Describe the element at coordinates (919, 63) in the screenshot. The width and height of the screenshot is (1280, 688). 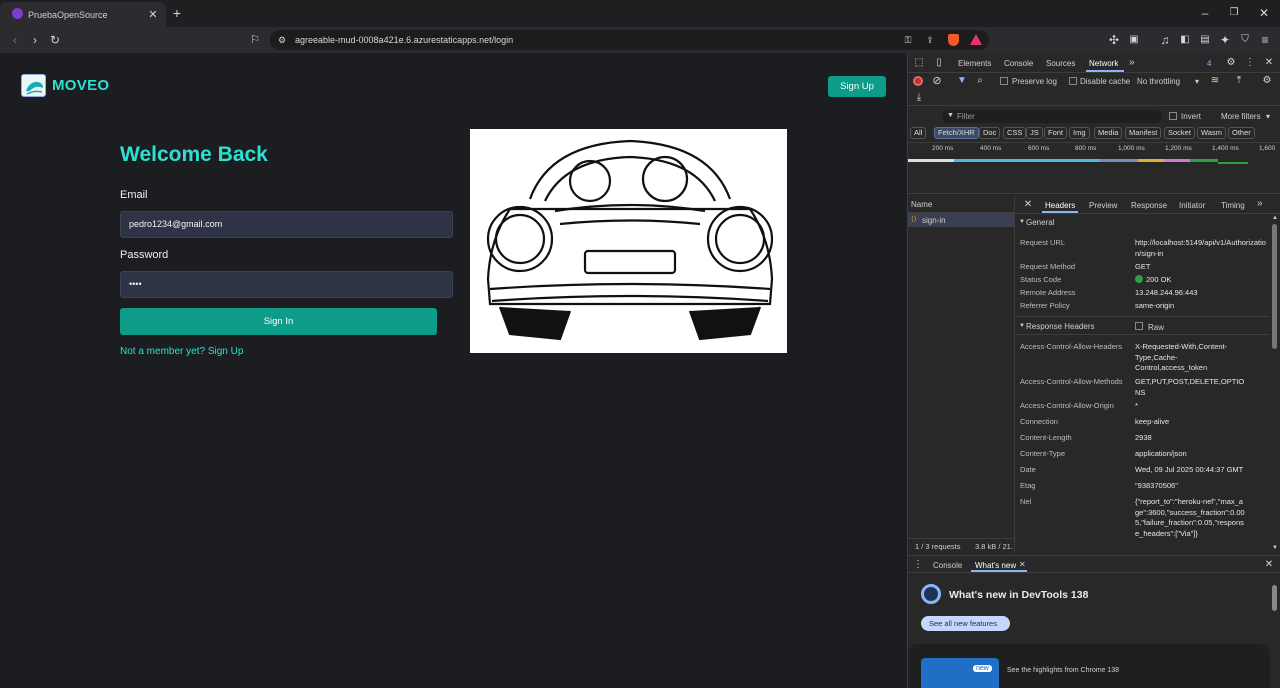
I see `inspect-icon: ⬚` at that location.